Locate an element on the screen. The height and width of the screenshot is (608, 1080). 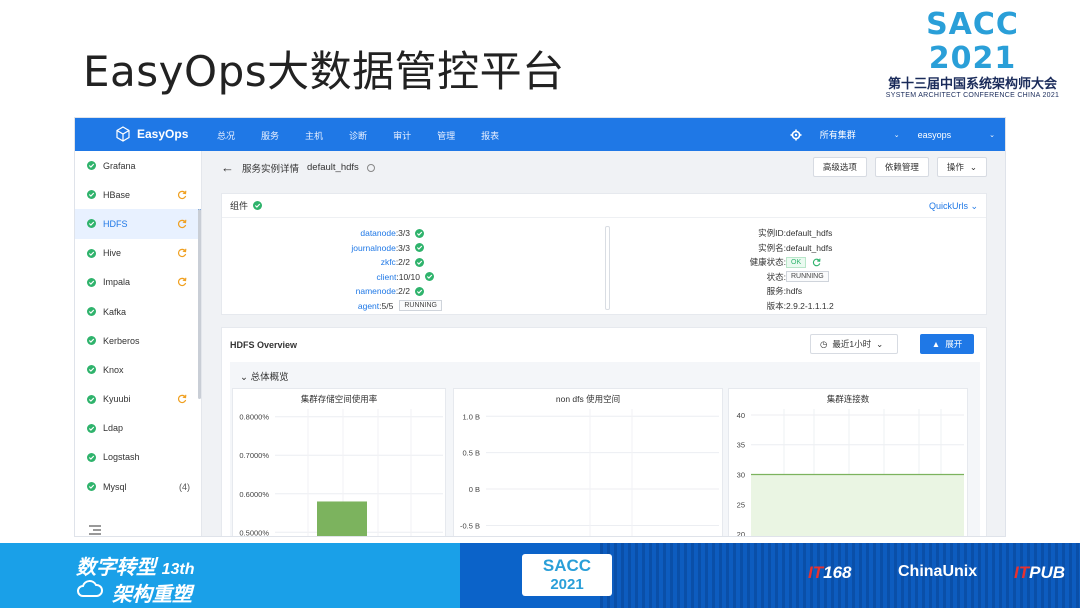
version-value: 2.9.2-1.1.1.2 is located at coordinates (810, 305).